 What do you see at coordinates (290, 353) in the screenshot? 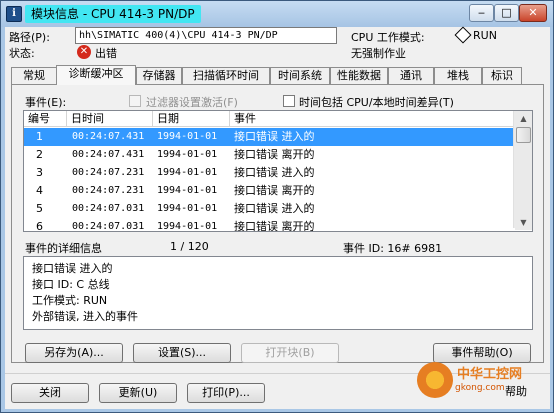
I see `open-block-button: 打开块(B)` at bounding box center [290, 353].